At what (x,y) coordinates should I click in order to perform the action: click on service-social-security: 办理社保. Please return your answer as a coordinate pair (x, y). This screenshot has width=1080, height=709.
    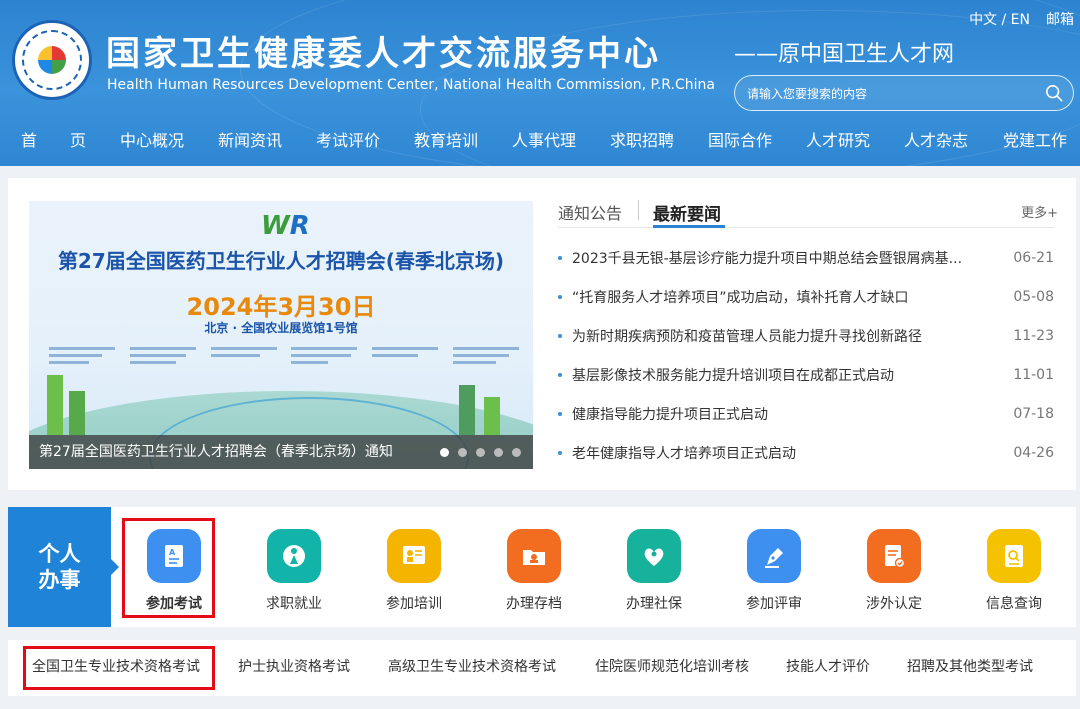
    Looking at the image, I should click on (654, 571).